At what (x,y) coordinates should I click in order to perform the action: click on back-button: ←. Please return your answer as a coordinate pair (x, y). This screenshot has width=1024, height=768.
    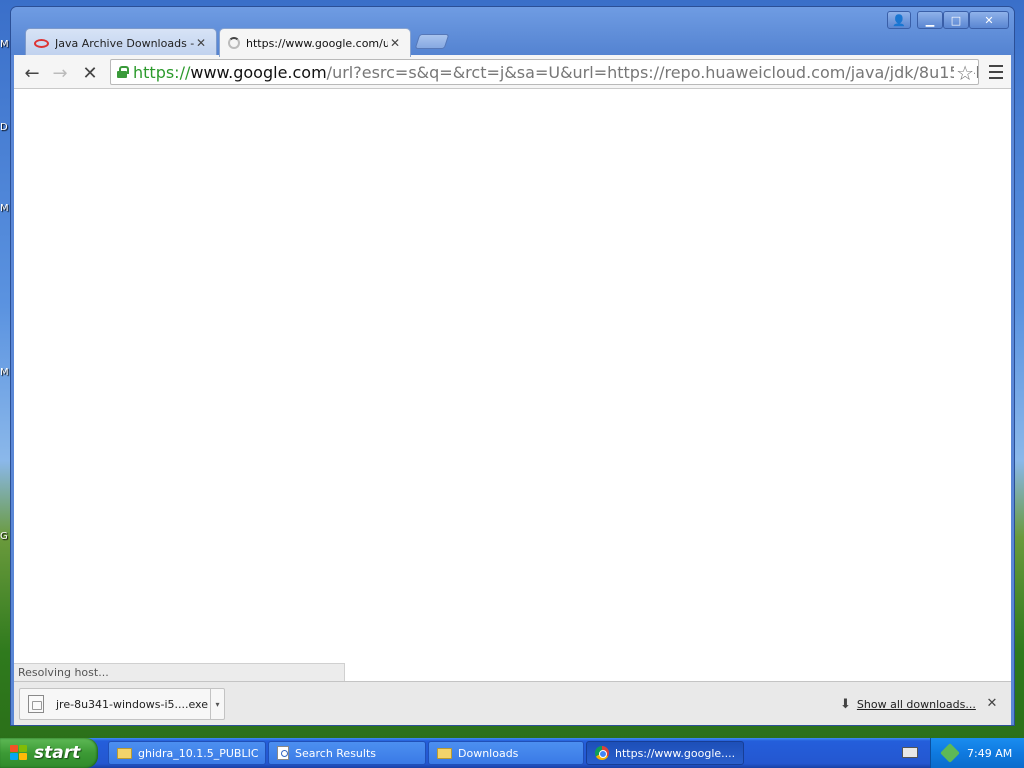
    Looking at the image, I should click on (32, 73).